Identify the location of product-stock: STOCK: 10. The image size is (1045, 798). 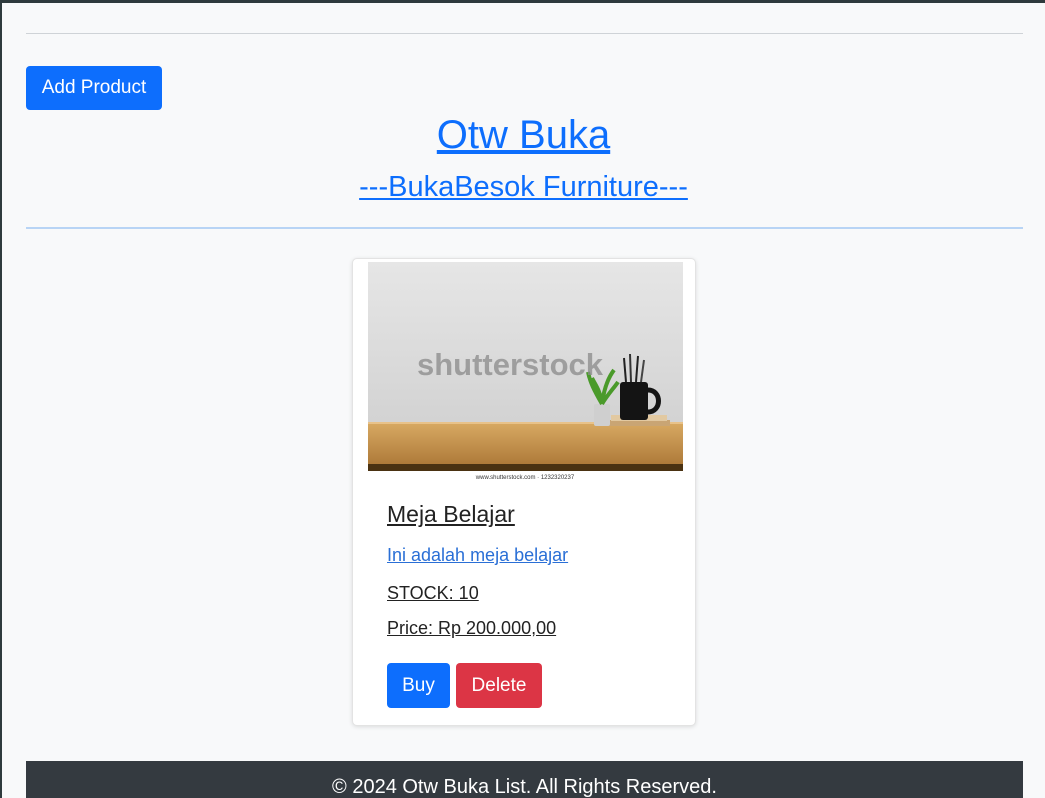
(433, 593).